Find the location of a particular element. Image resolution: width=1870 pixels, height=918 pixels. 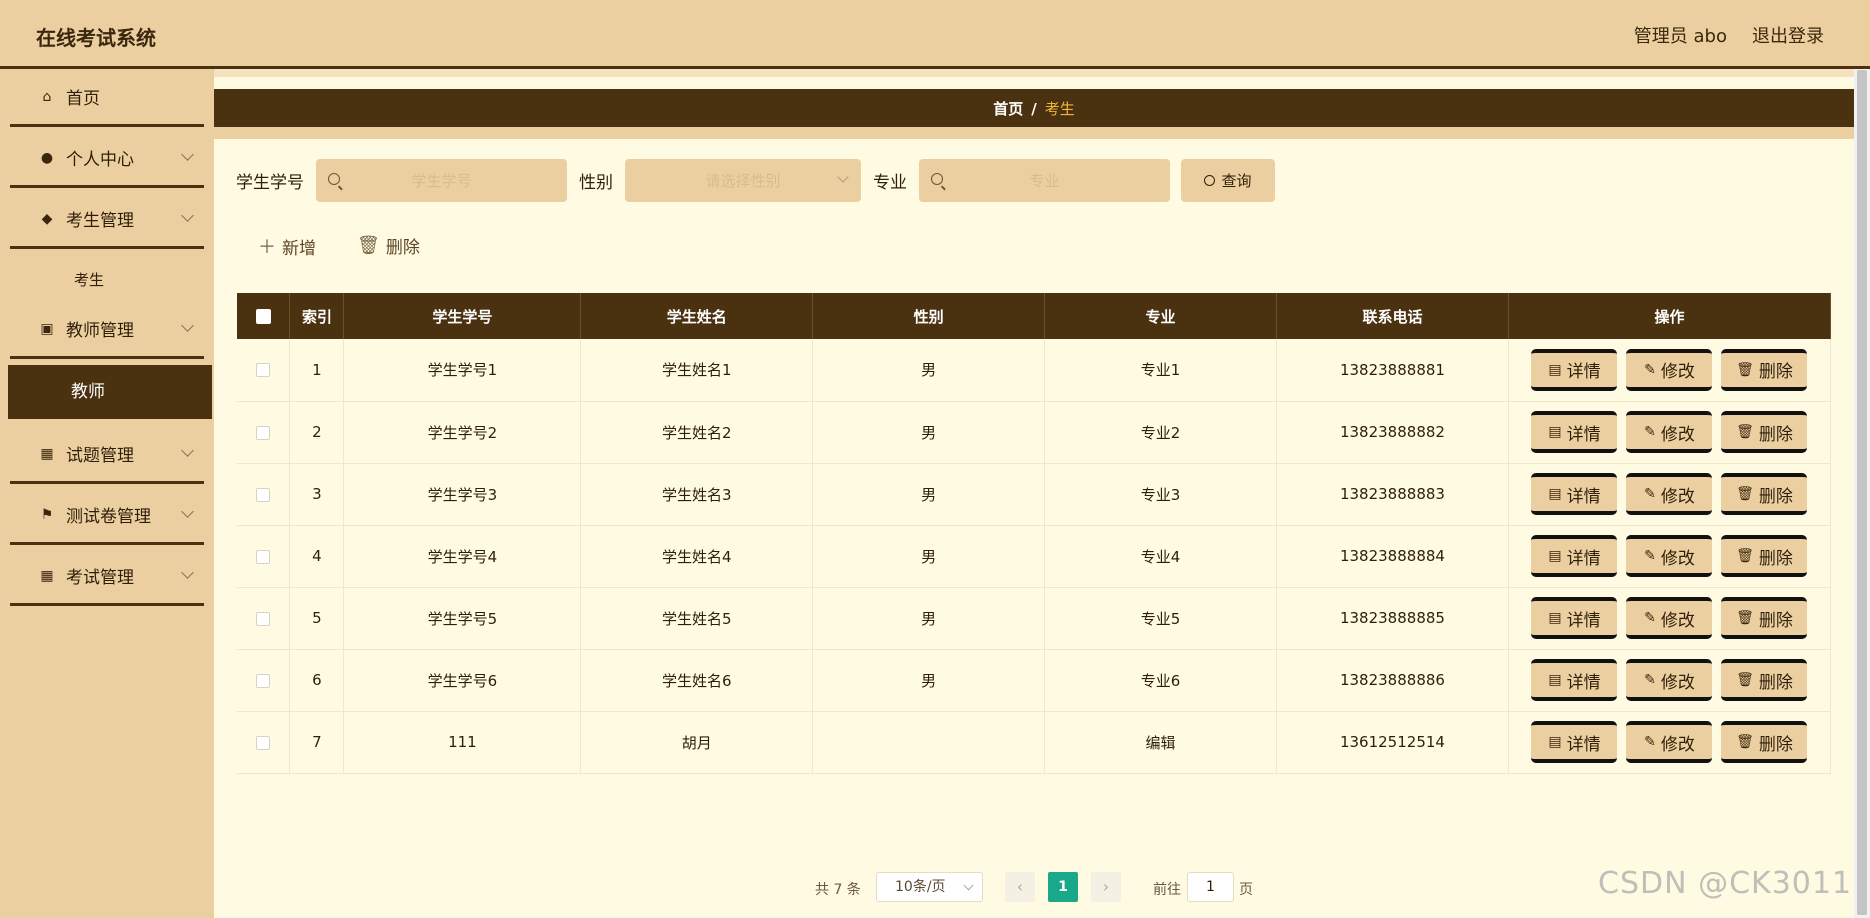

operations-cell: ▤ 详情 ✎ 修改 🗑 删除 is located at coordinates (1670, 742).